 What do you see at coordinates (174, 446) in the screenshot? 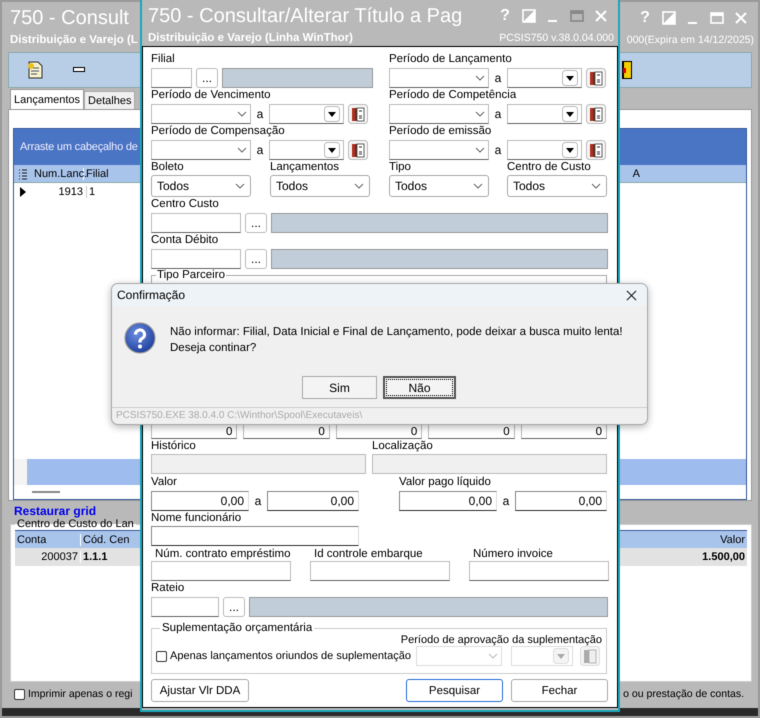
I see `field-label: Histórico` at bounding box center [174, 446].